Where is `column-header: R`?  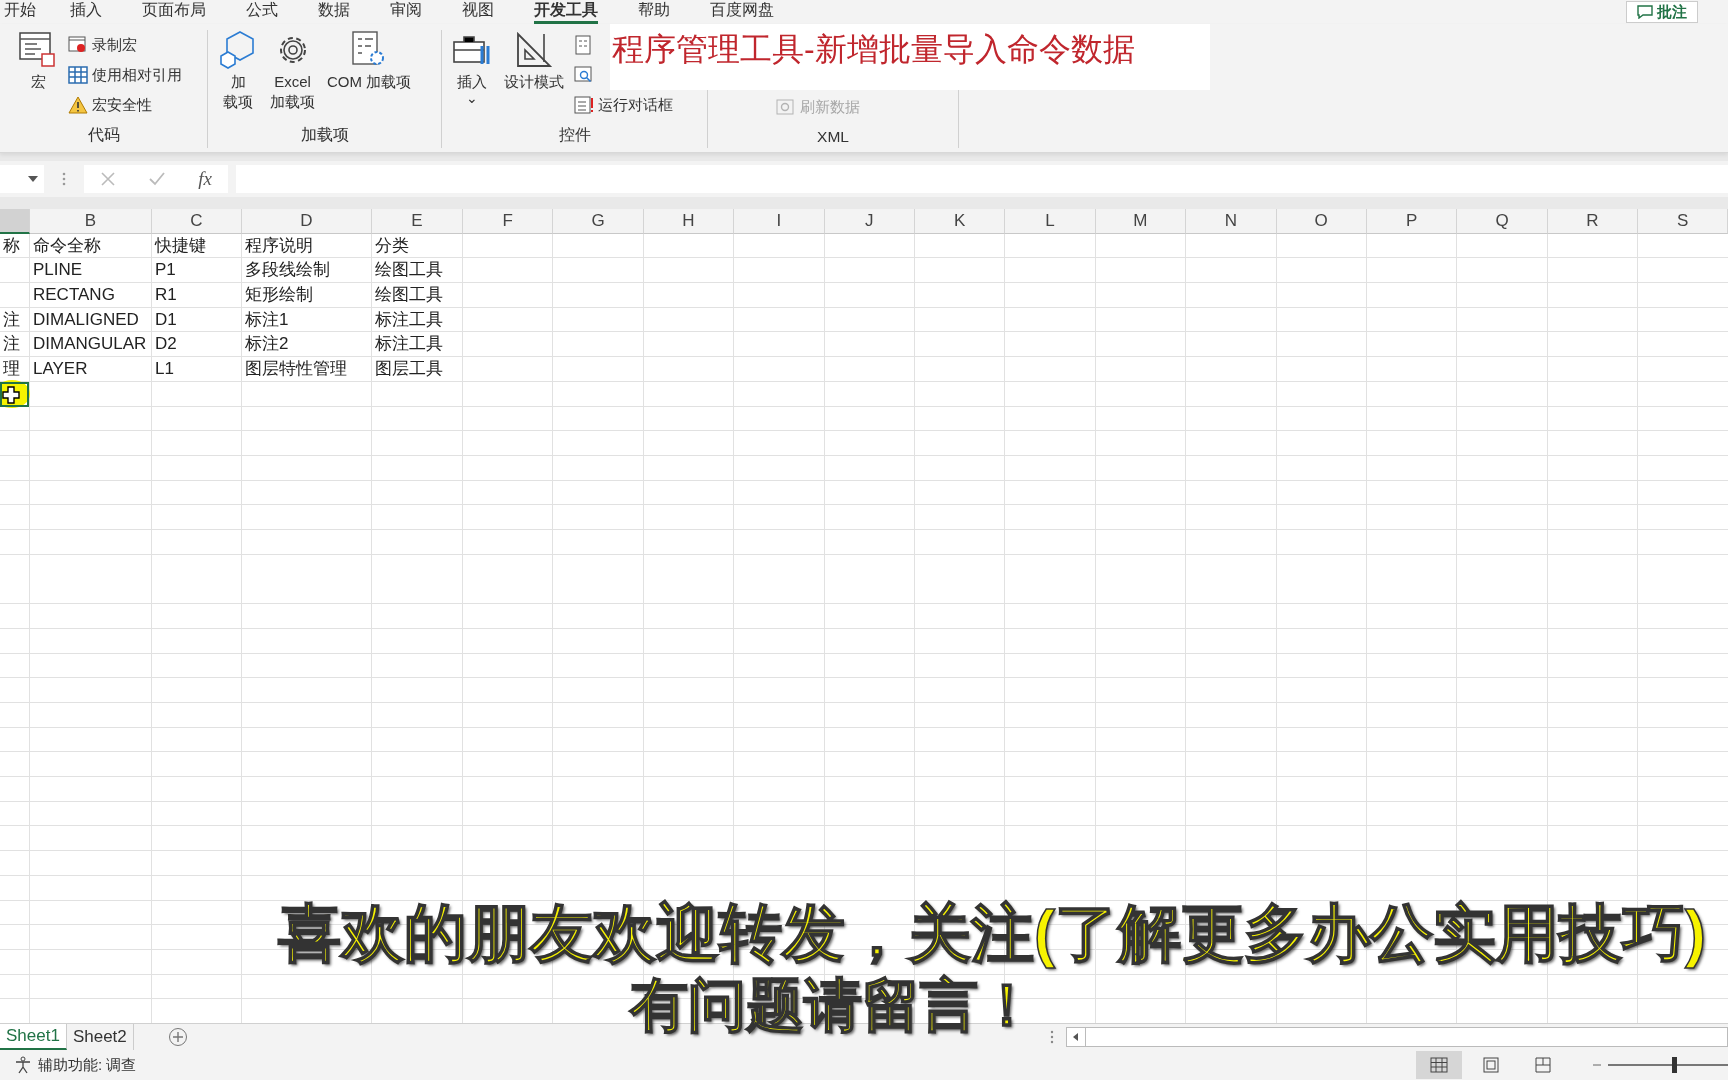
column-header: R is located at coordinates (1593, 221).